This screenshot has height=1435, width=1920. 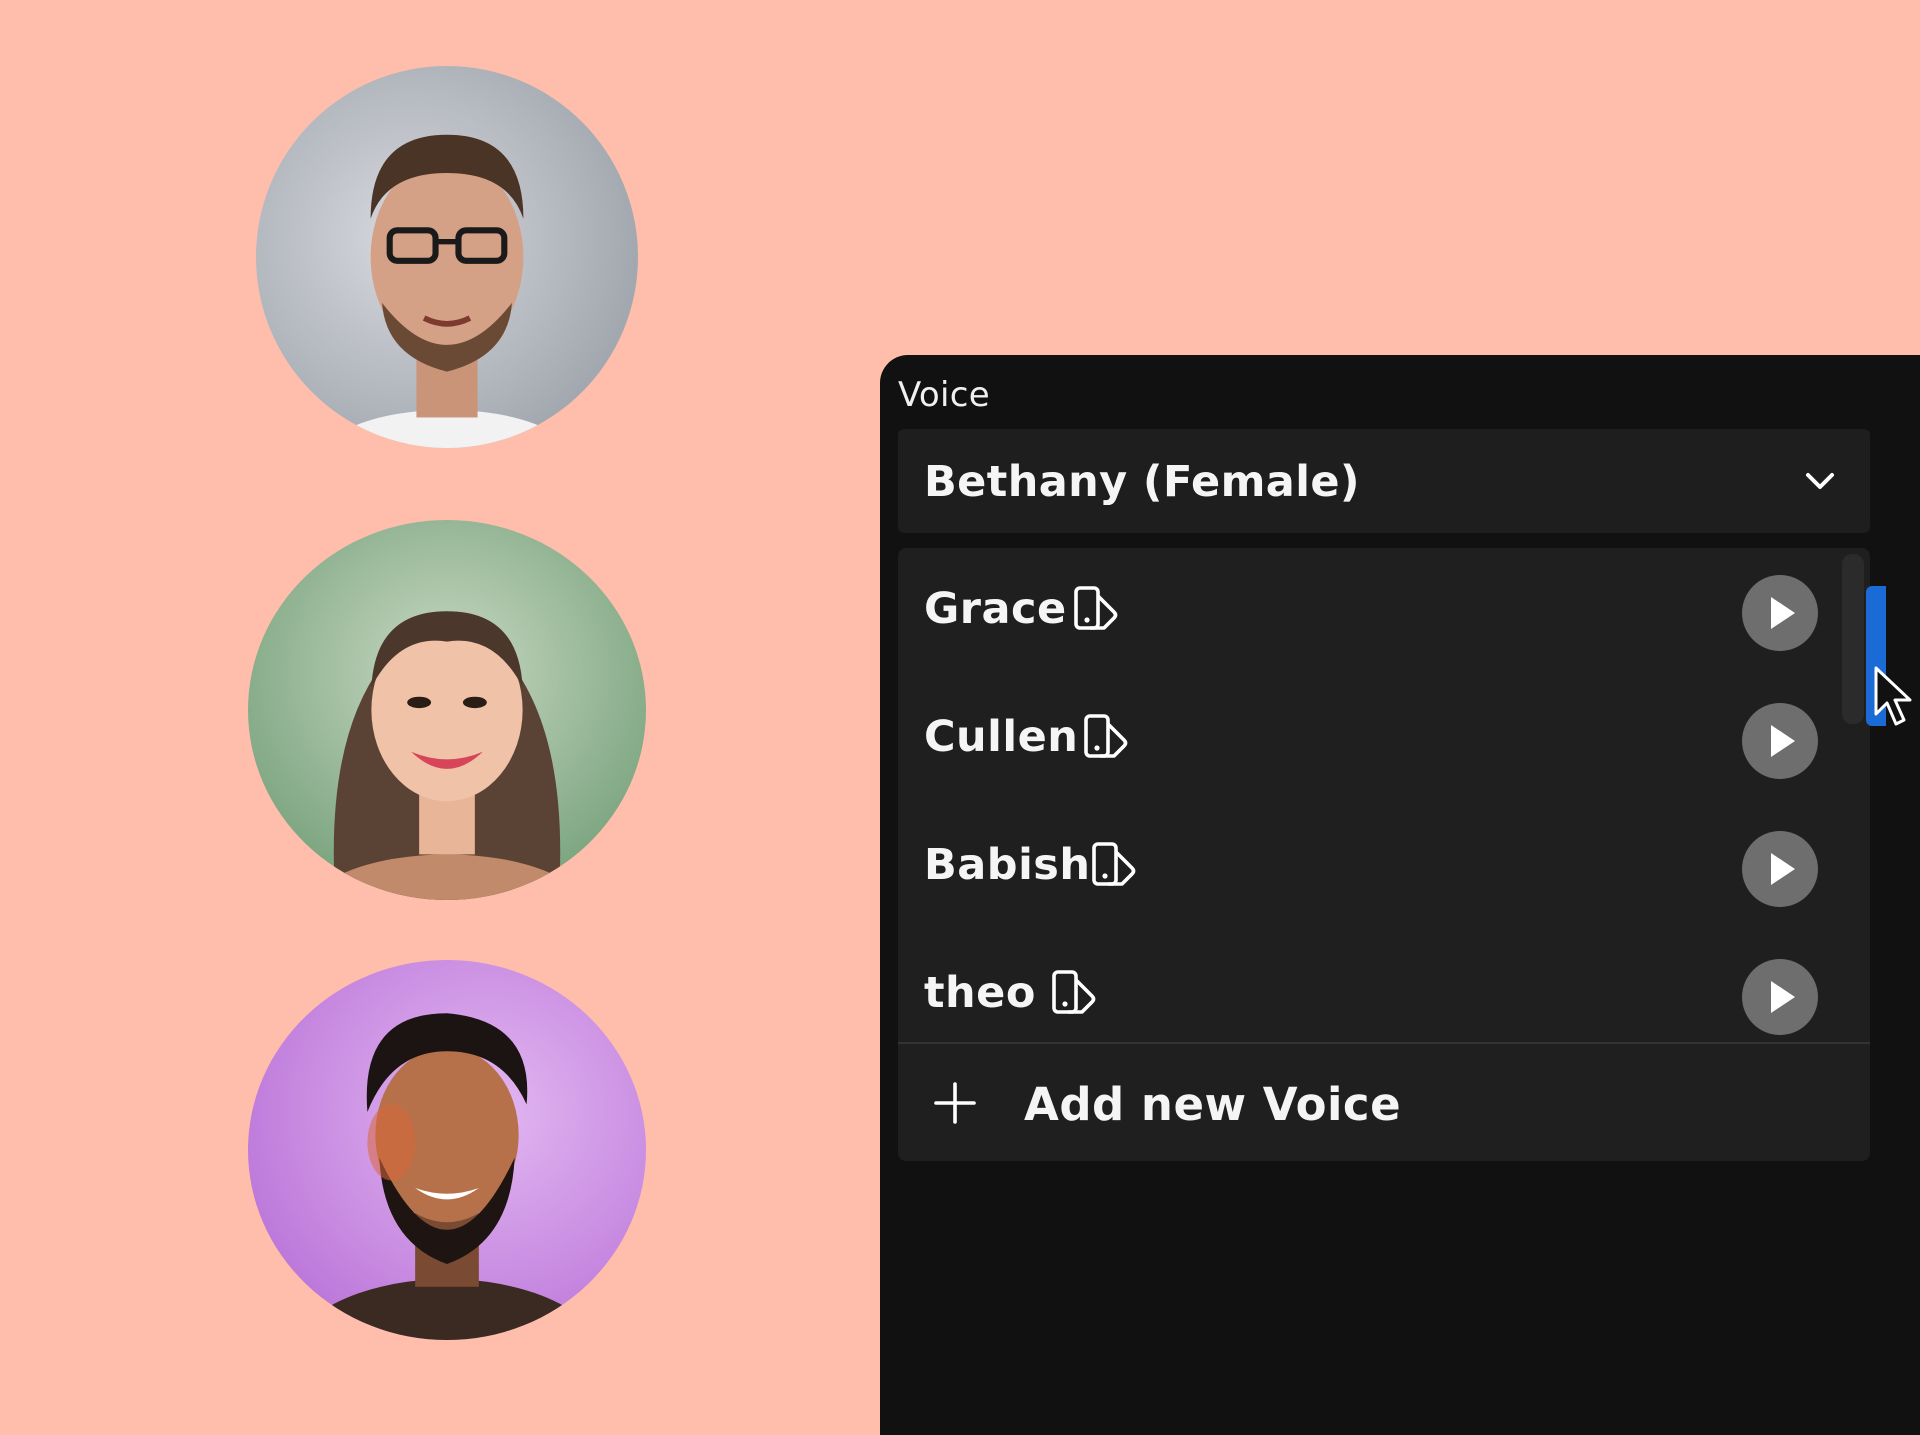 What do you see at coordinates (1373, 612) in the screenshot?
I see `voice-option-grace: Grace` at bounding box center [1373, 612].